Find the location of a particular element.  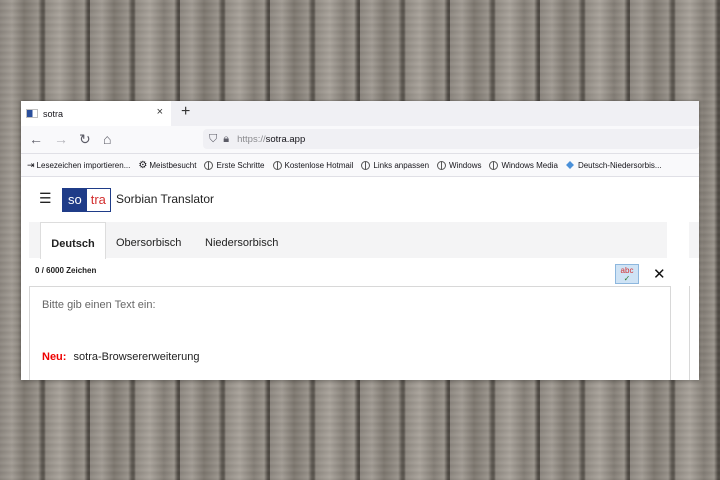

address-bar: ⛉ 🔒︎ https:// sotra.app is located at coordinates (451, 139).